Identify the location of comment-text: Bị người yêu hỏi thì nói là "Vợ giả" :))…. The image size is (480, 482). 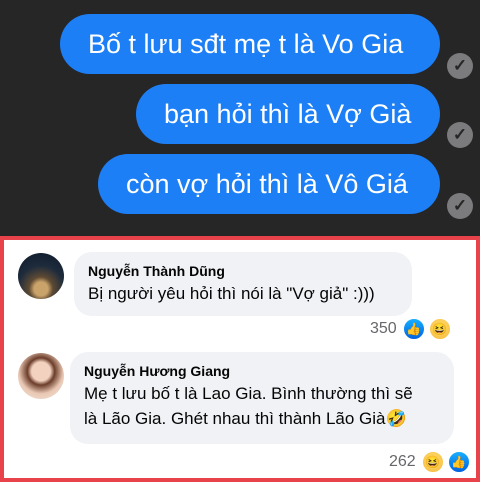
(231, 293).